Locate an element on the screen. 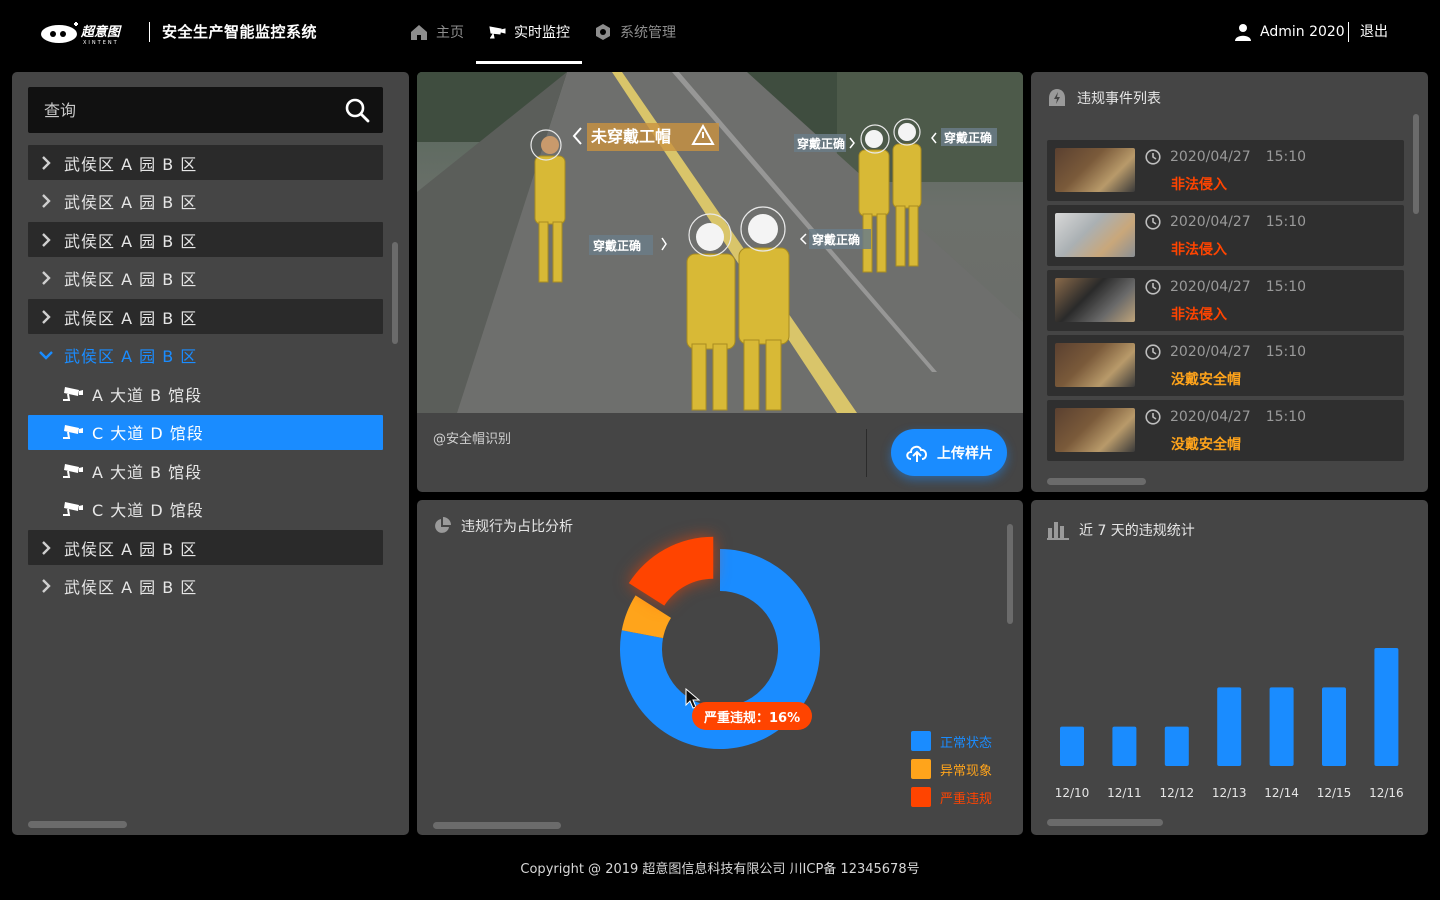 This screenshot has height=900, width=1440. nav-system-settings: 系统管理 is located at coordinates (635, 32).